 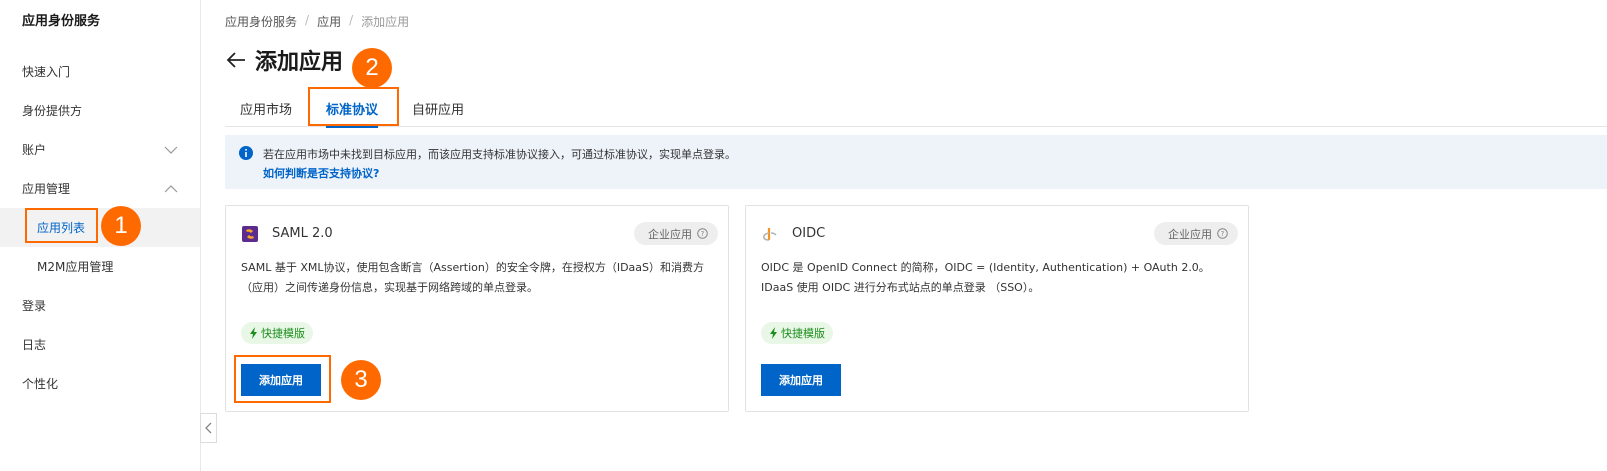 I want to click on tab-label: 标准协议, so click(x=352, y=110).